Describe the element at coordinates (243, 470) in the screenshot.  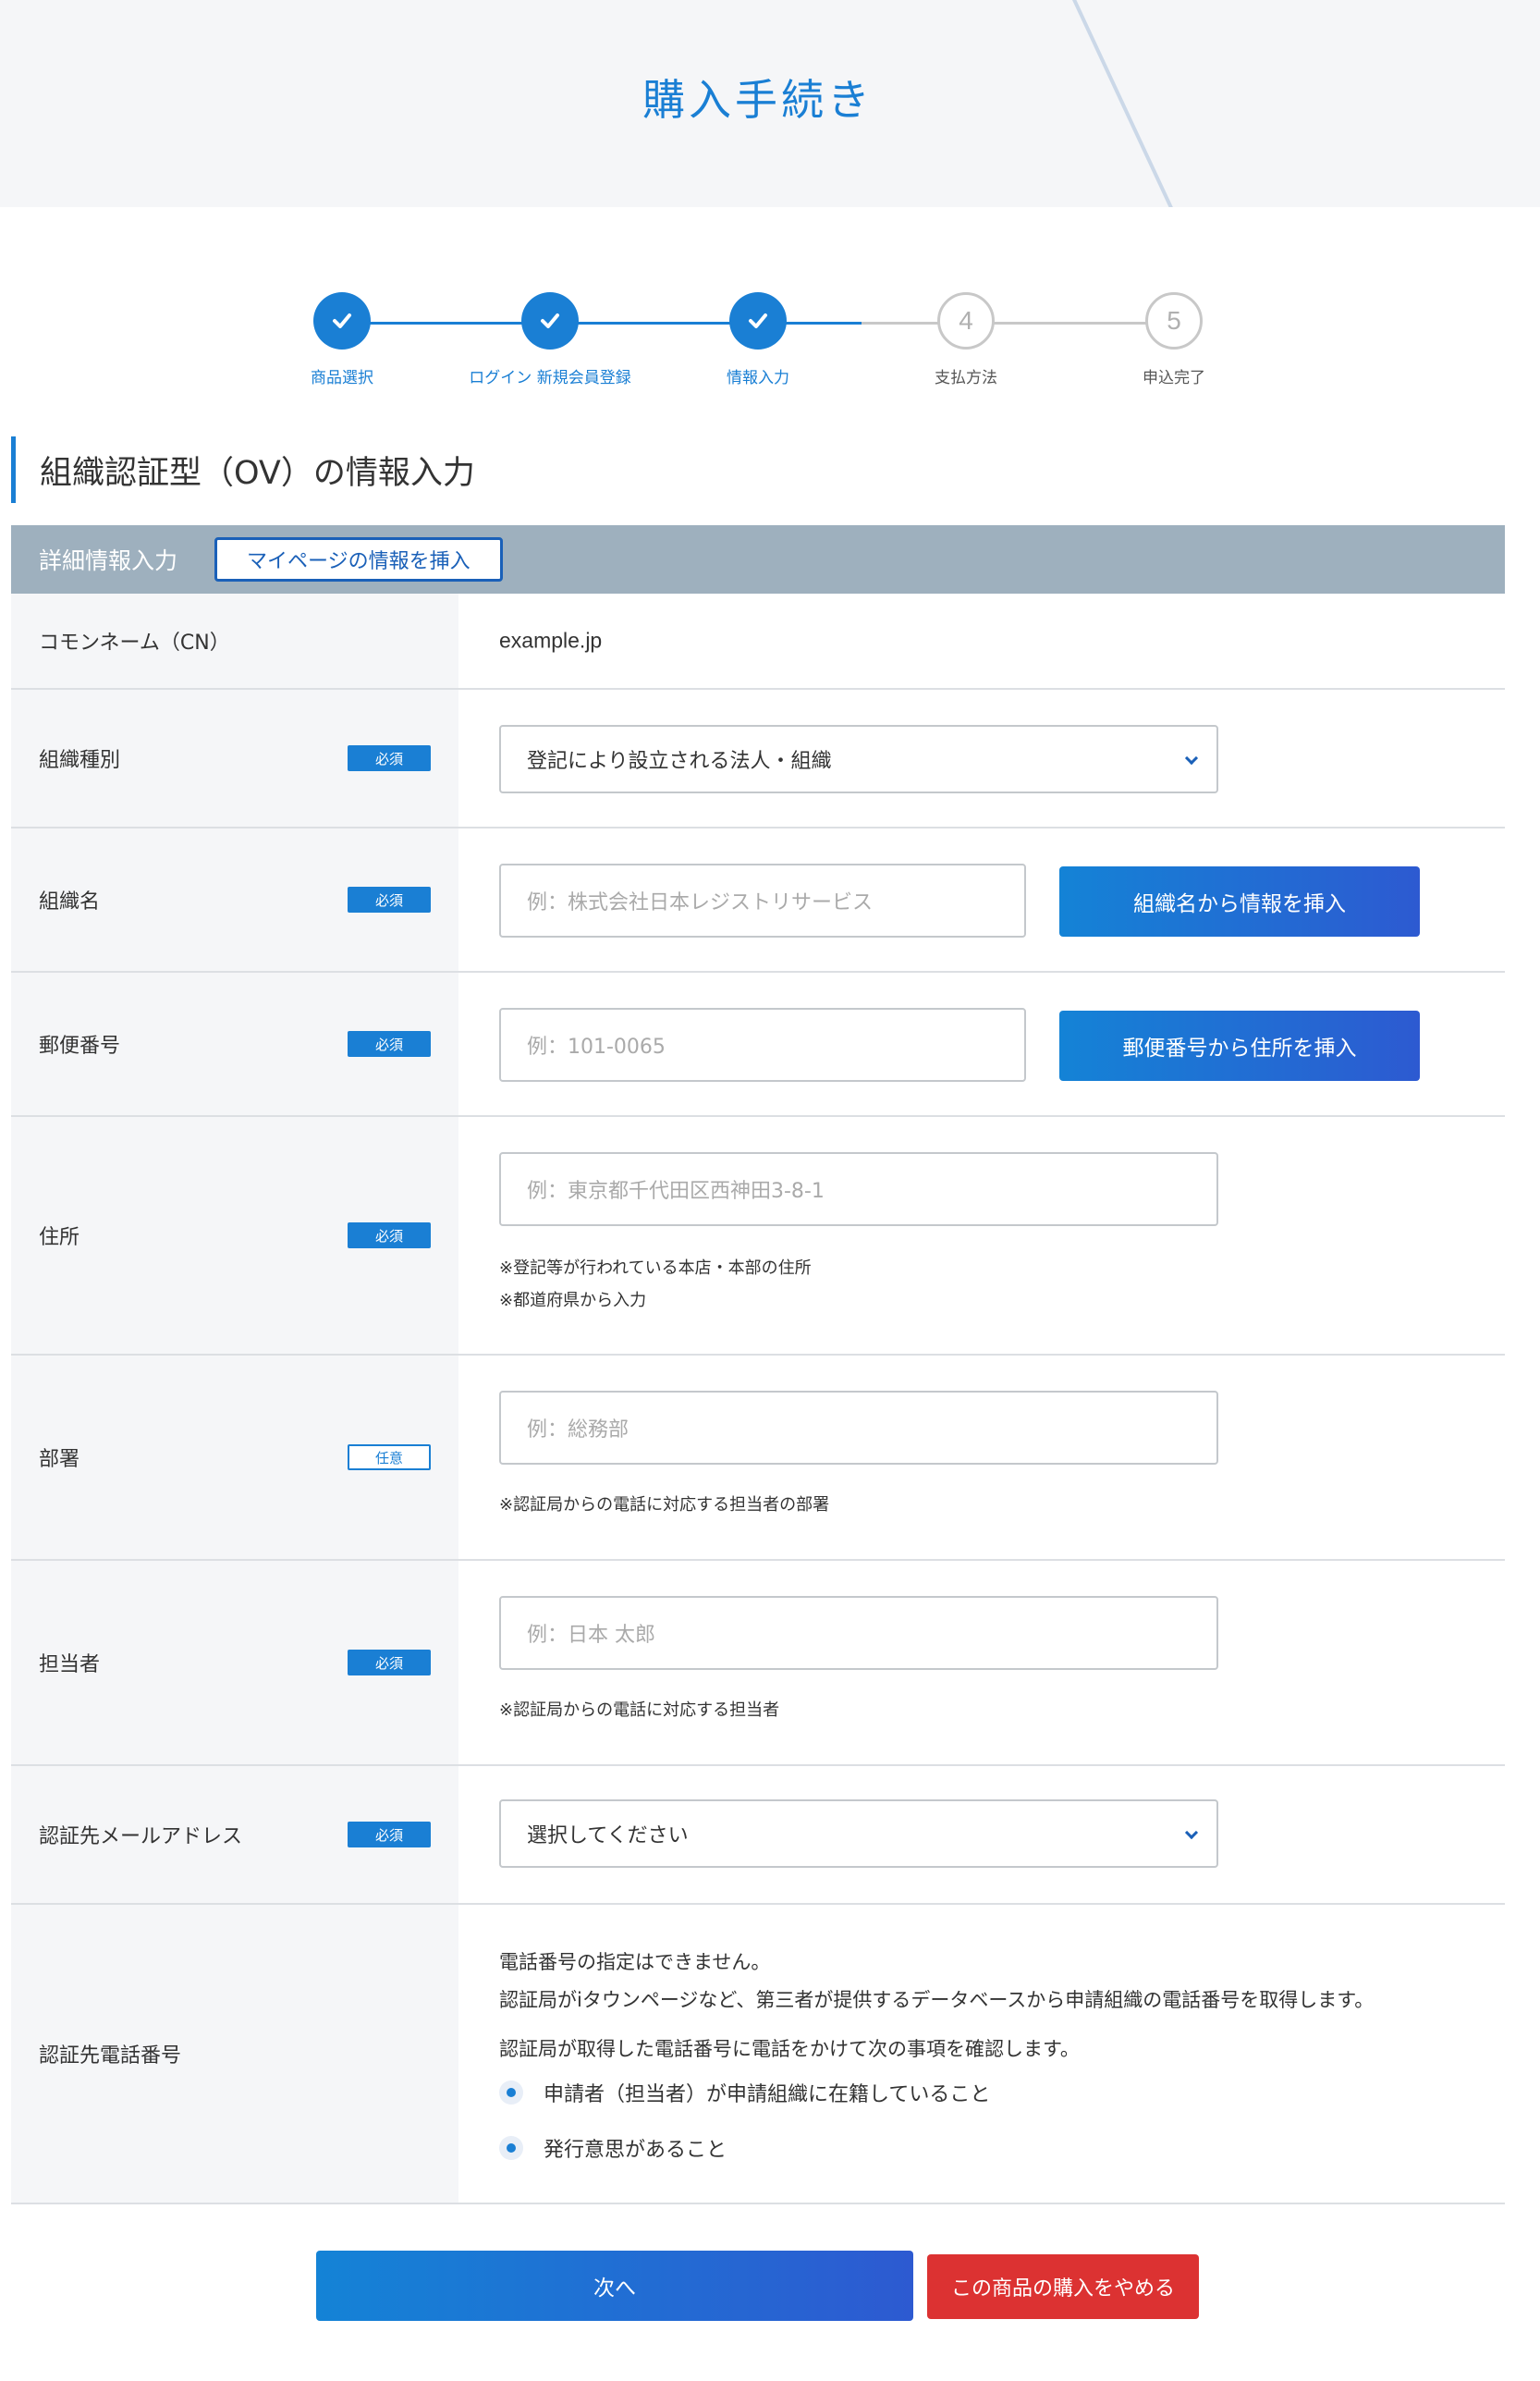
I see `section-heading: 組織認証型（OV）の情報入力` at that location.